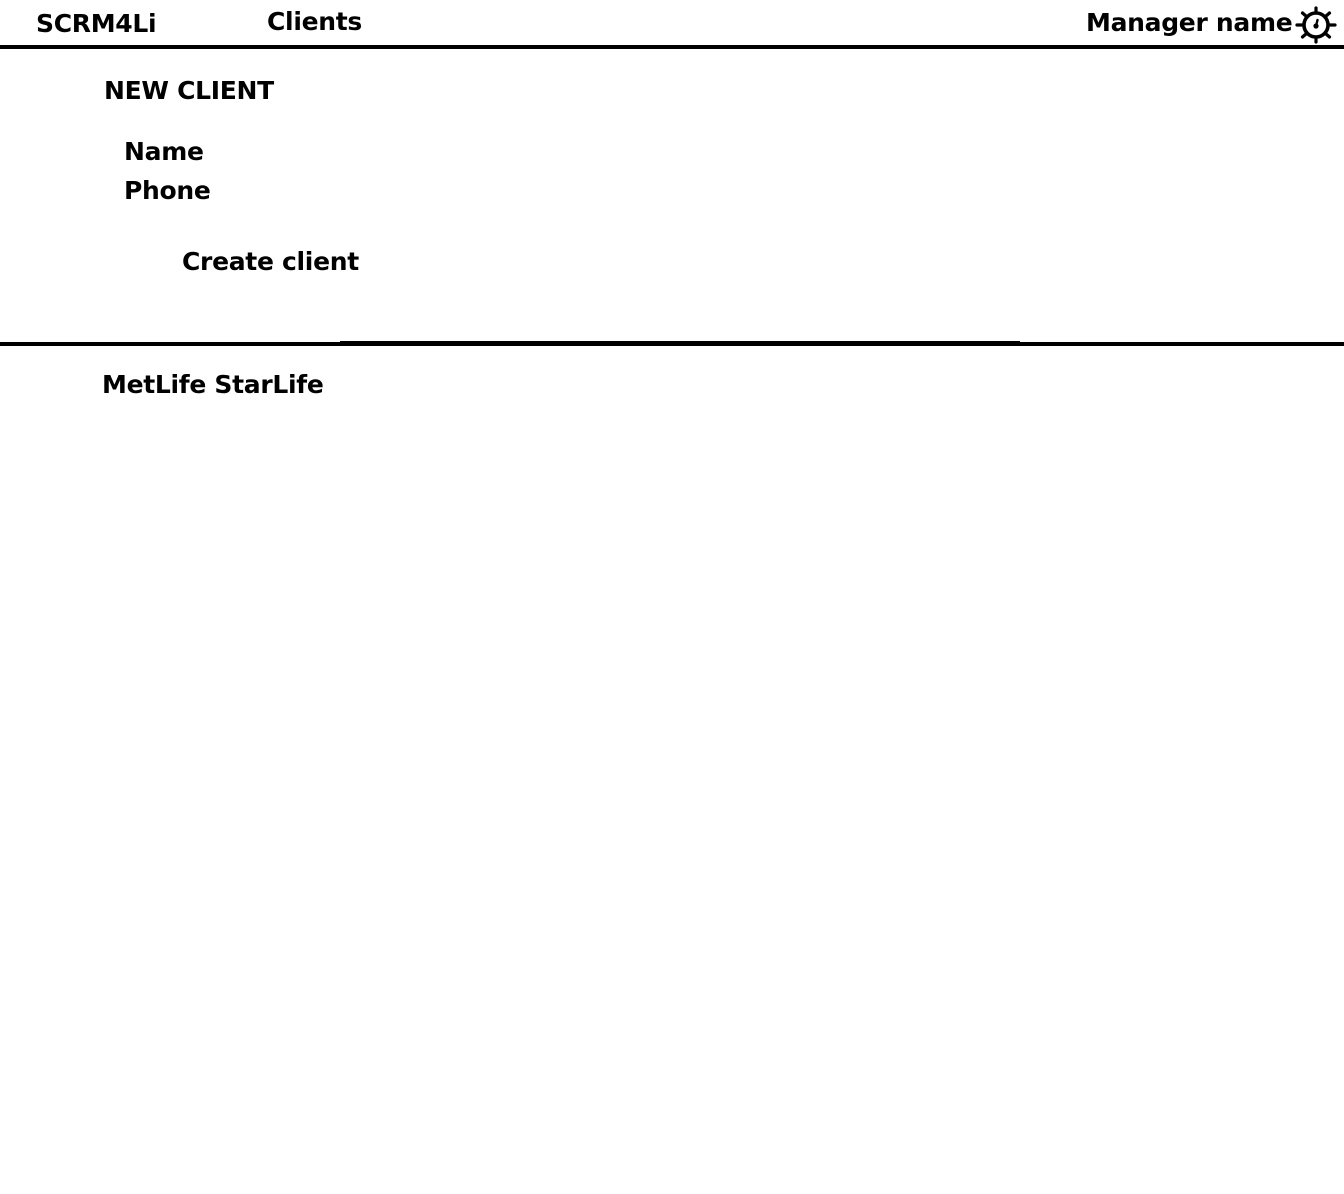 This screenshot has height=1194, width=1344. I want to click on create-client-button: Create client, so click(270, 261).